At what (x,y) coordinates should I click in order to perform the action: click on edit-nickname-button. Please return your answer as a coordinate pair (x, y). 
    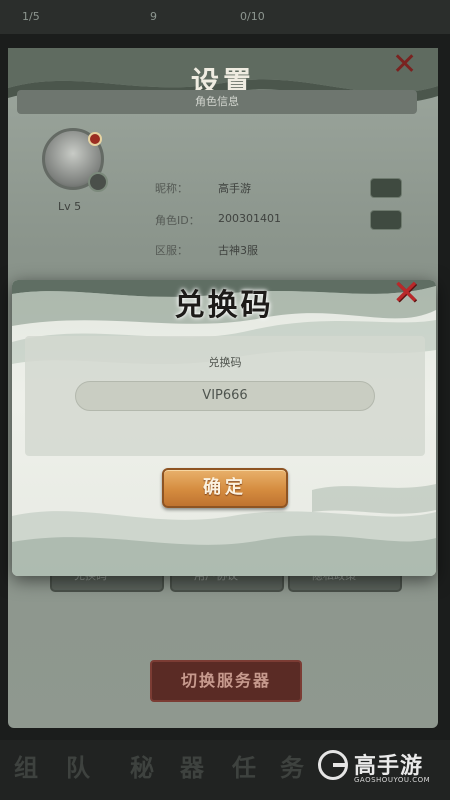
    Looking at the image, I should click on (386, 188).